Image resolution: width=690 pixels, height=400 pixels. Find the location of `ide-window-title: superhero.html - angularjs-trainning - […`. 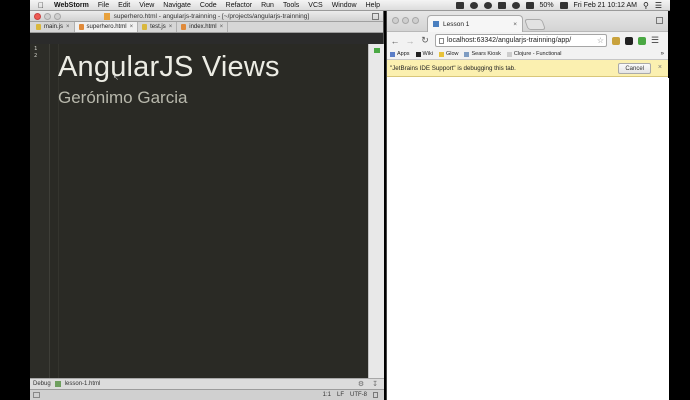

ide-window-title: superhero.html - angularjs-trainning - [… is located at coordinates (211, 16).